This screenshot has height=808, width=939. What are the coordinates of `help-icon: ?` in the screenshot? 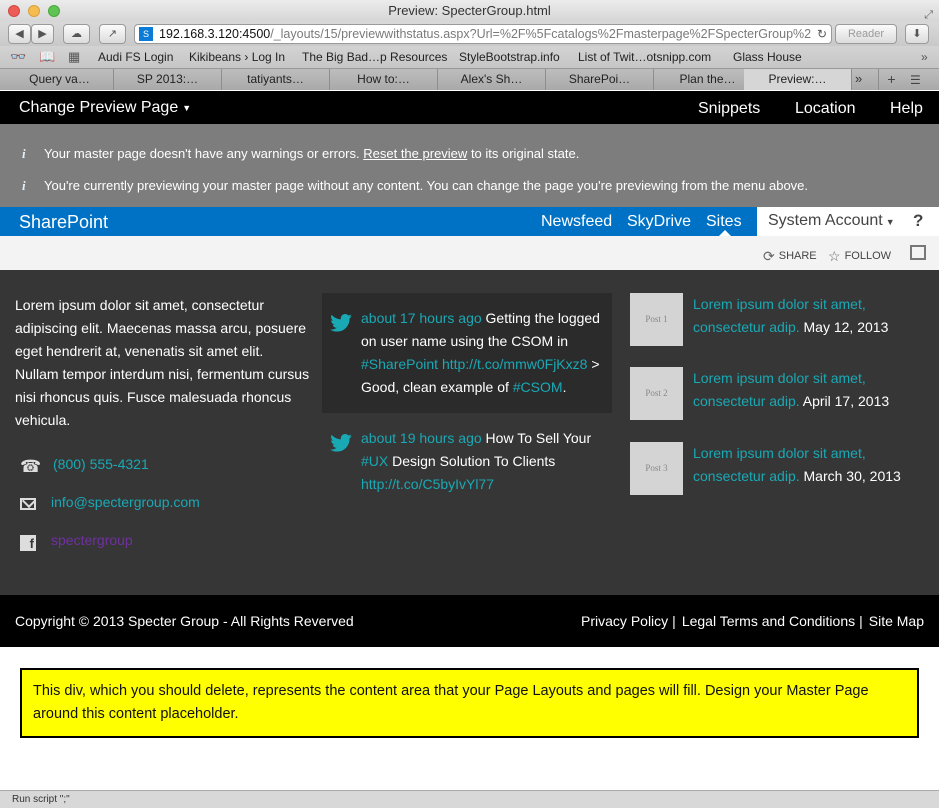 It's located at (918, 221).